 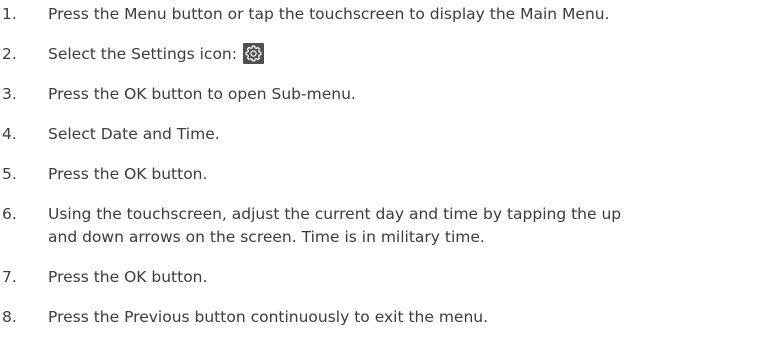 What do you see at coordinates (404, 53) in the screenshot?
I see `step-text-with-icon: Select the Settings icon:` at bounding box center [404, 53].